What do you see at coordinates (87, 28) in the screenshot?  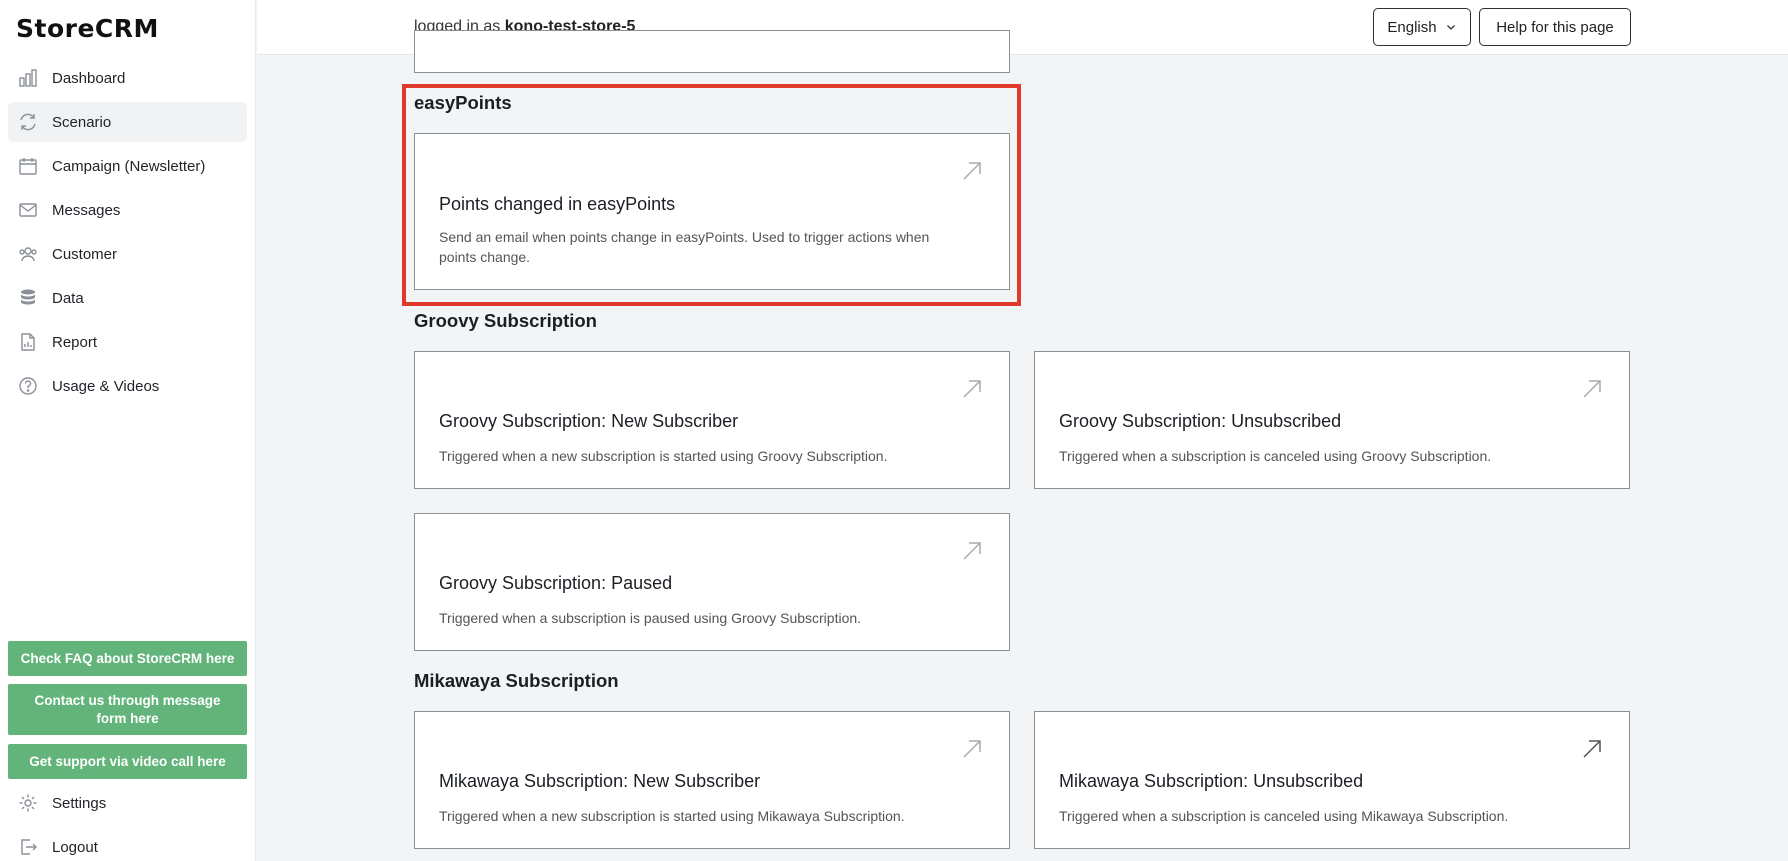 I see `app-logo: StoreCRM` at bounding box center [87, 28].